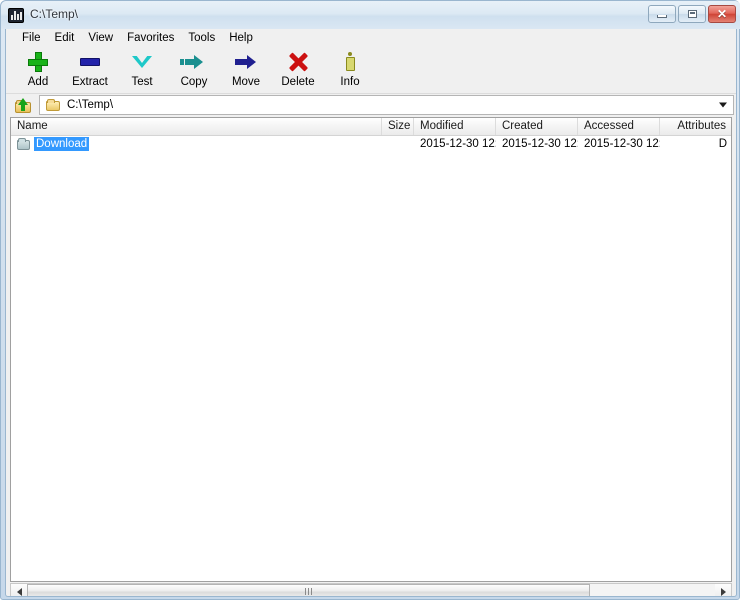 This screenshot has width=740, height=600. Describe the element at coordinates (31, 38) in the screenshot. I see `menu-item-file: File` at that location.